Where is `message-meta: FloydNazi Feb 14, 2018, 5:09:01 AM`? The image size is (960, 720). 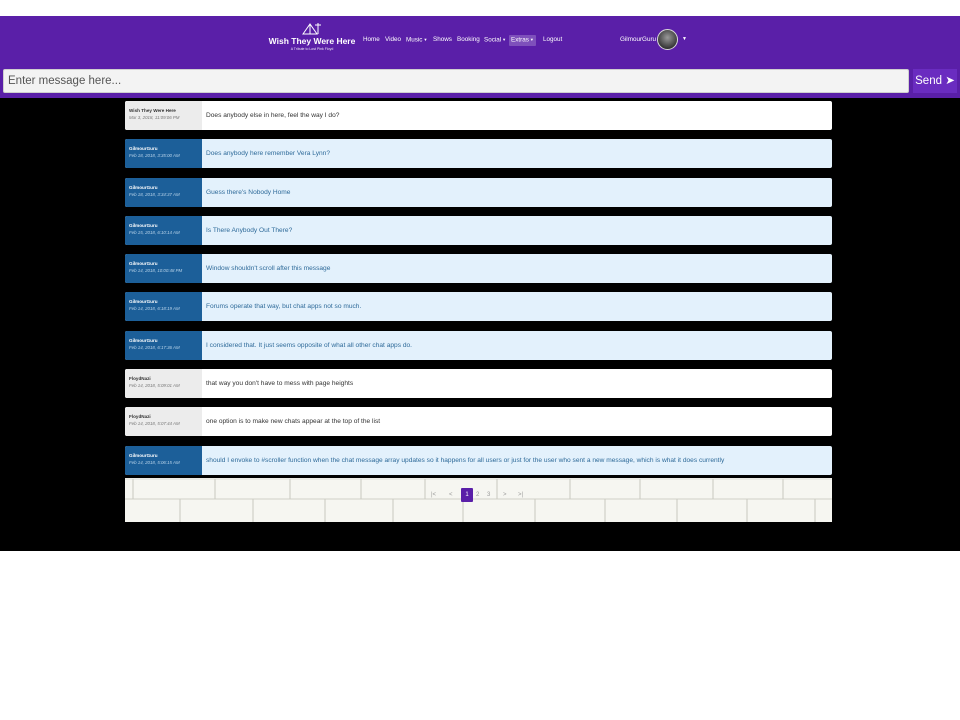 message-meta: FloydNazi Feb 14, 2018, 5:09:01 AM is located at coordinates (163, 384).